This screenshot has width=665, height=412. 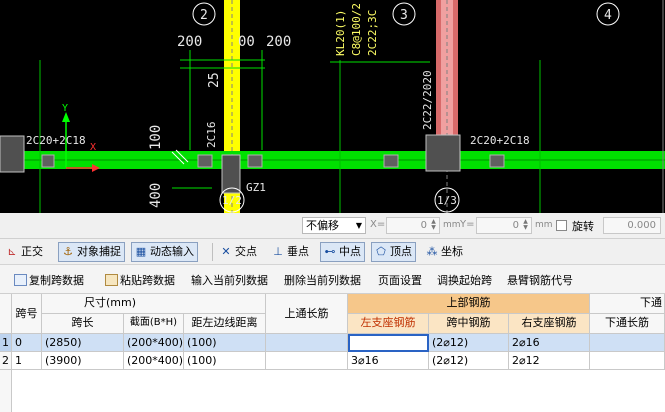 I want to click on perpendicular-icon: ⊥, so click(x=278, y=251).